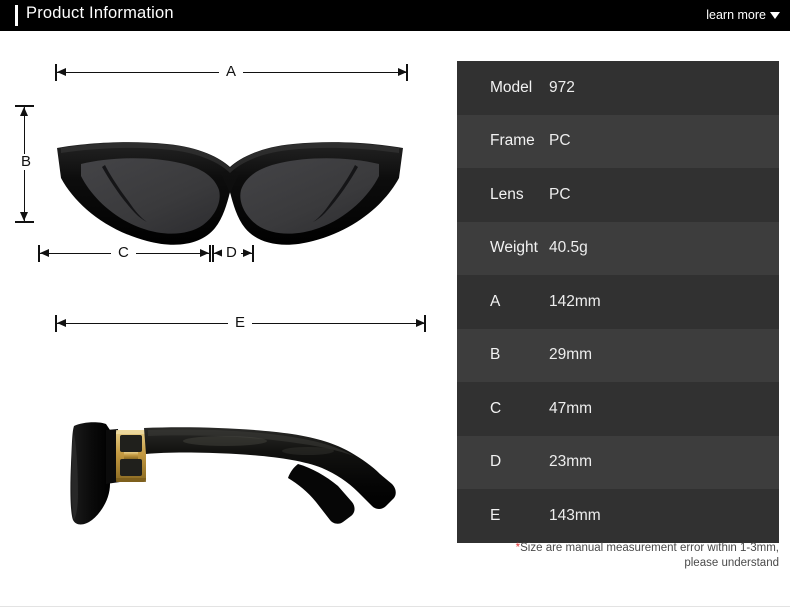 The width and height of the screenshot is (790, 607). I want to click on table-row: B 29mm, so click(618, 355).